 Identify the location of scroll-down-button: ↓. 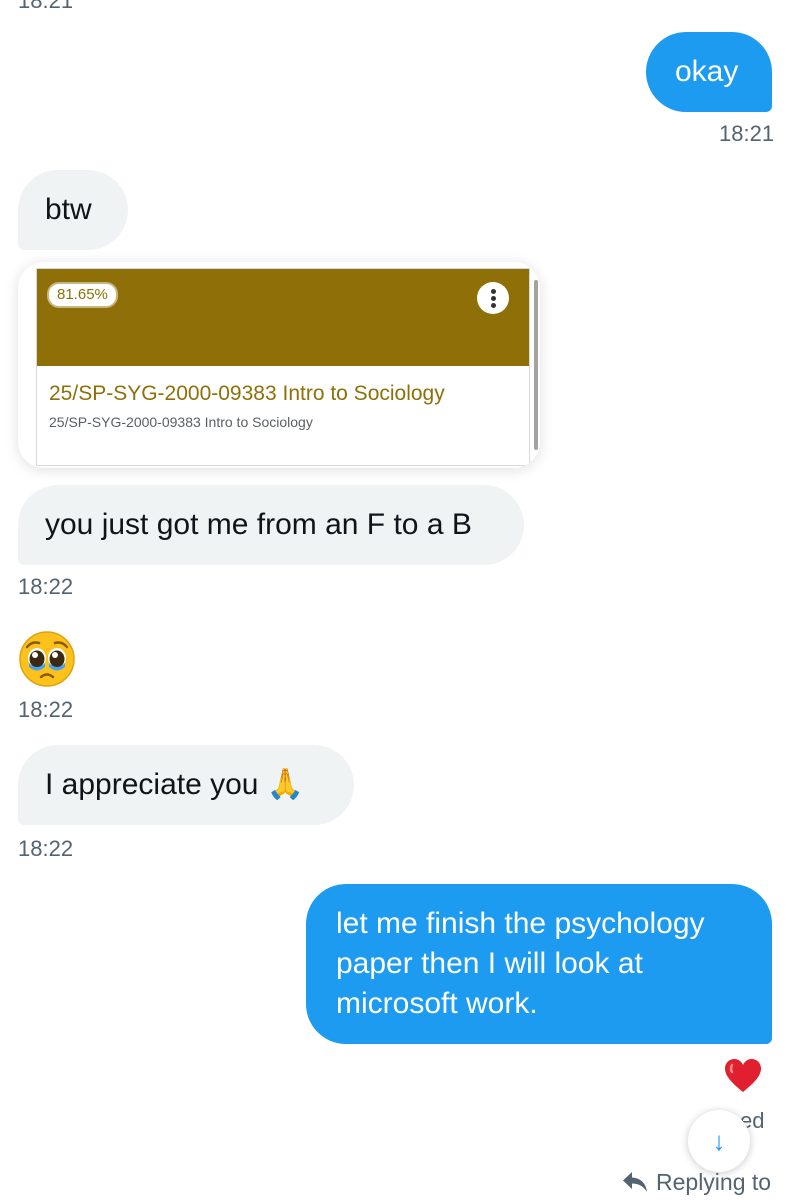
(719, 1141).